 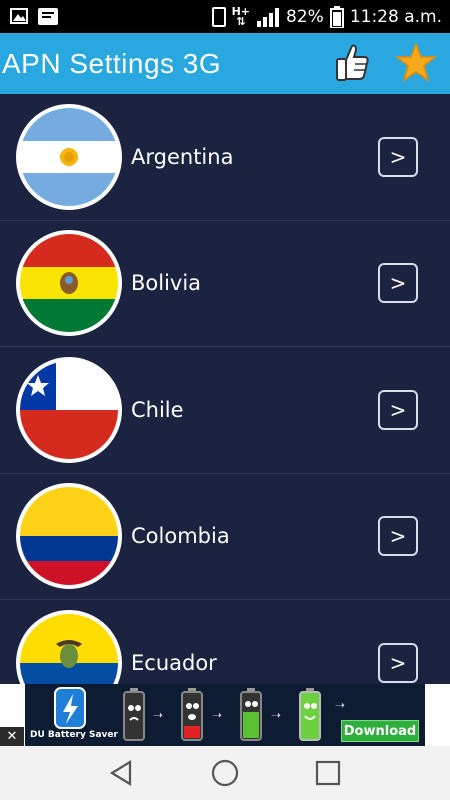 I want to click on country-label: Argentina, so click(x=182, y=156).